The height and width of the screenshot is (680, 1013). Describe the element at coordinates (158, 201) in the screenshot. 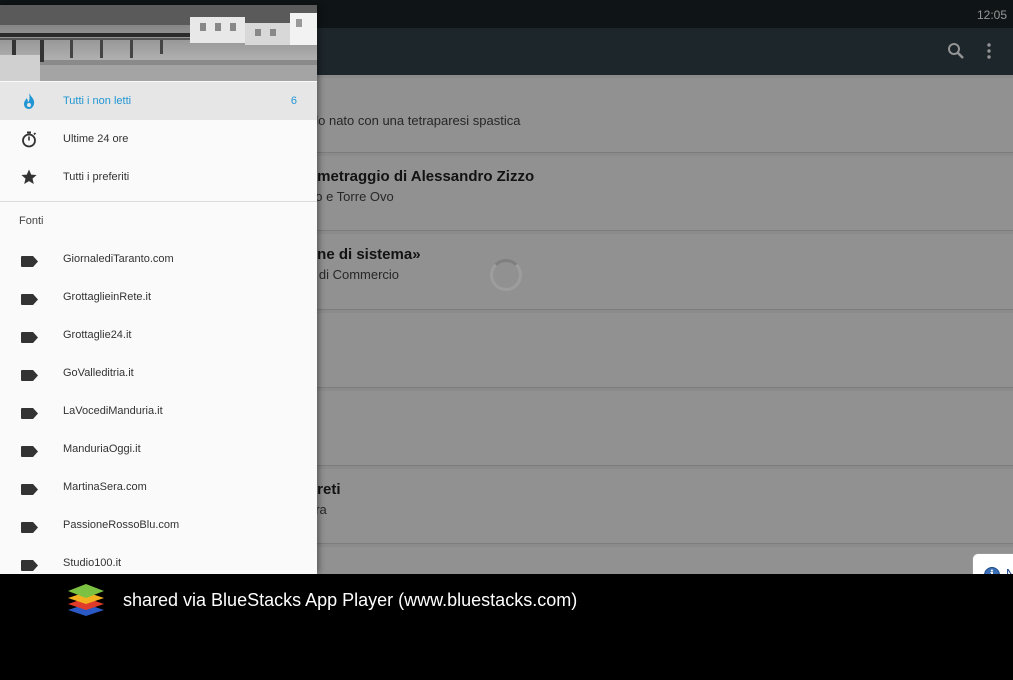

I see `drawer-divider` at that location.